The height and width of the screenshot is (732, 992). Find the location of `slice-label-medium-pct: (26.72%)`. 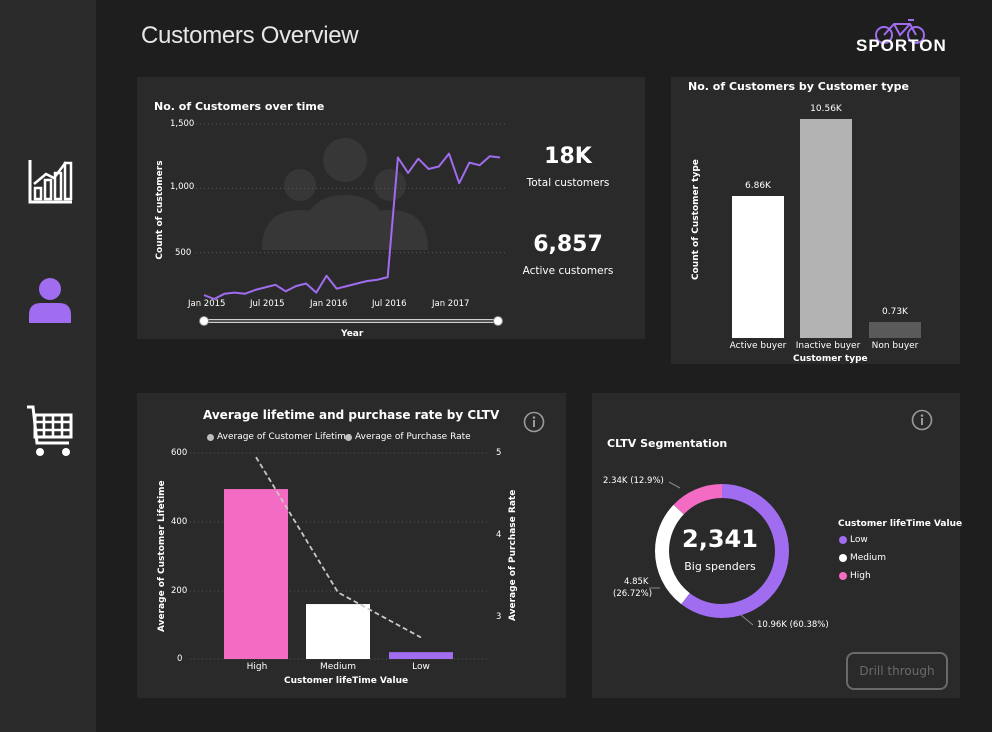

slice-label-medium-pct: (26.72%) is located at coordinates (633, 594).